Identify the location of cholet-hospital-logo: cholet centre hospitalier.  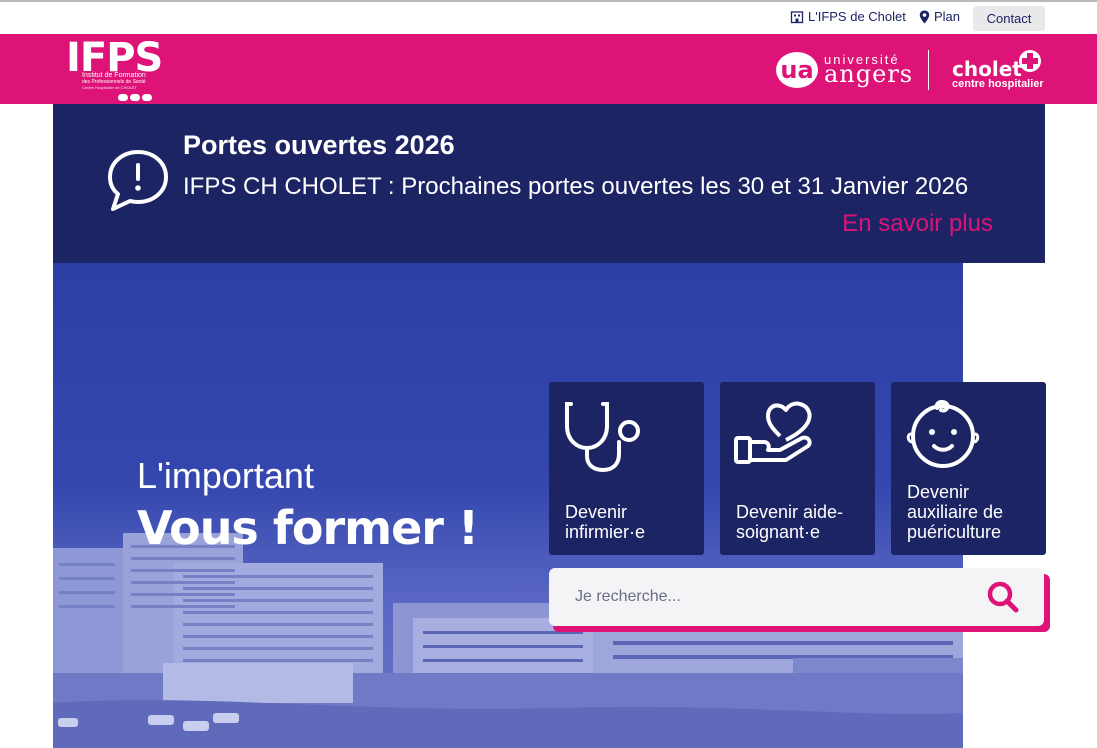
(1002, 71).